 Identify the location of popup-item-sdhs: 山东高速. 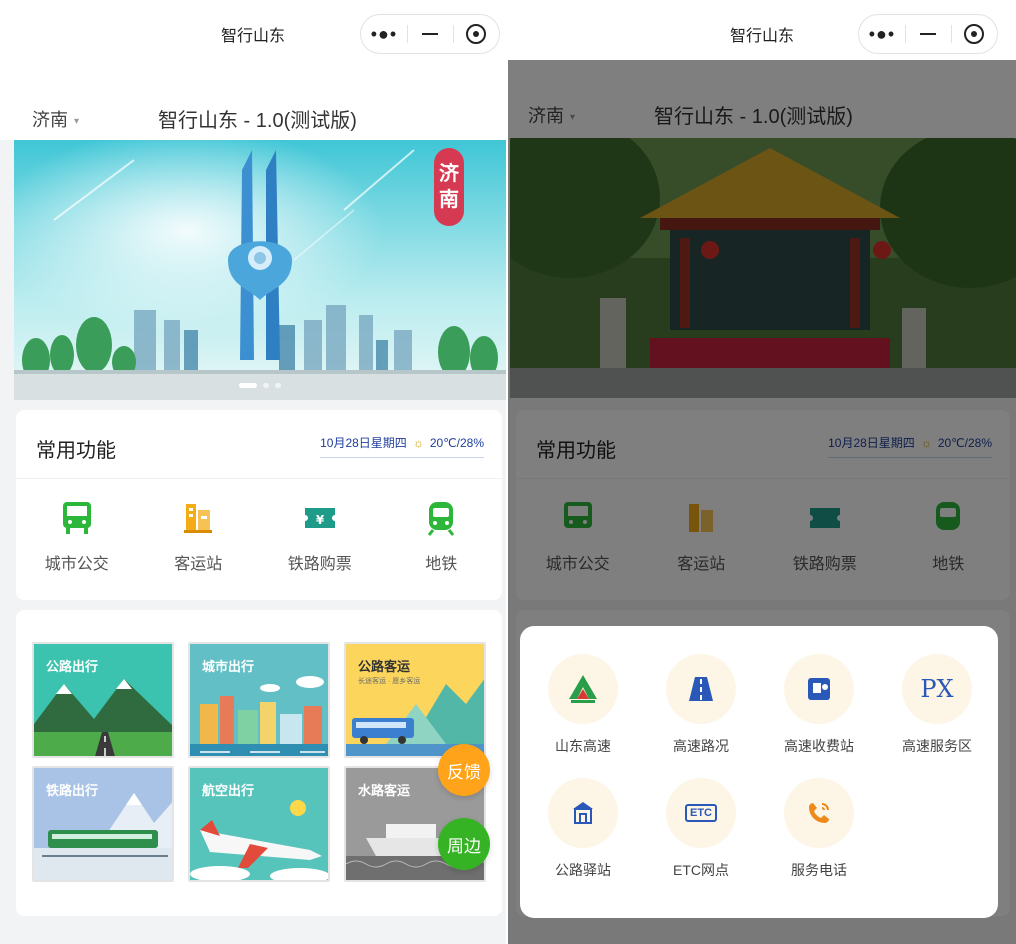
(583, 705).